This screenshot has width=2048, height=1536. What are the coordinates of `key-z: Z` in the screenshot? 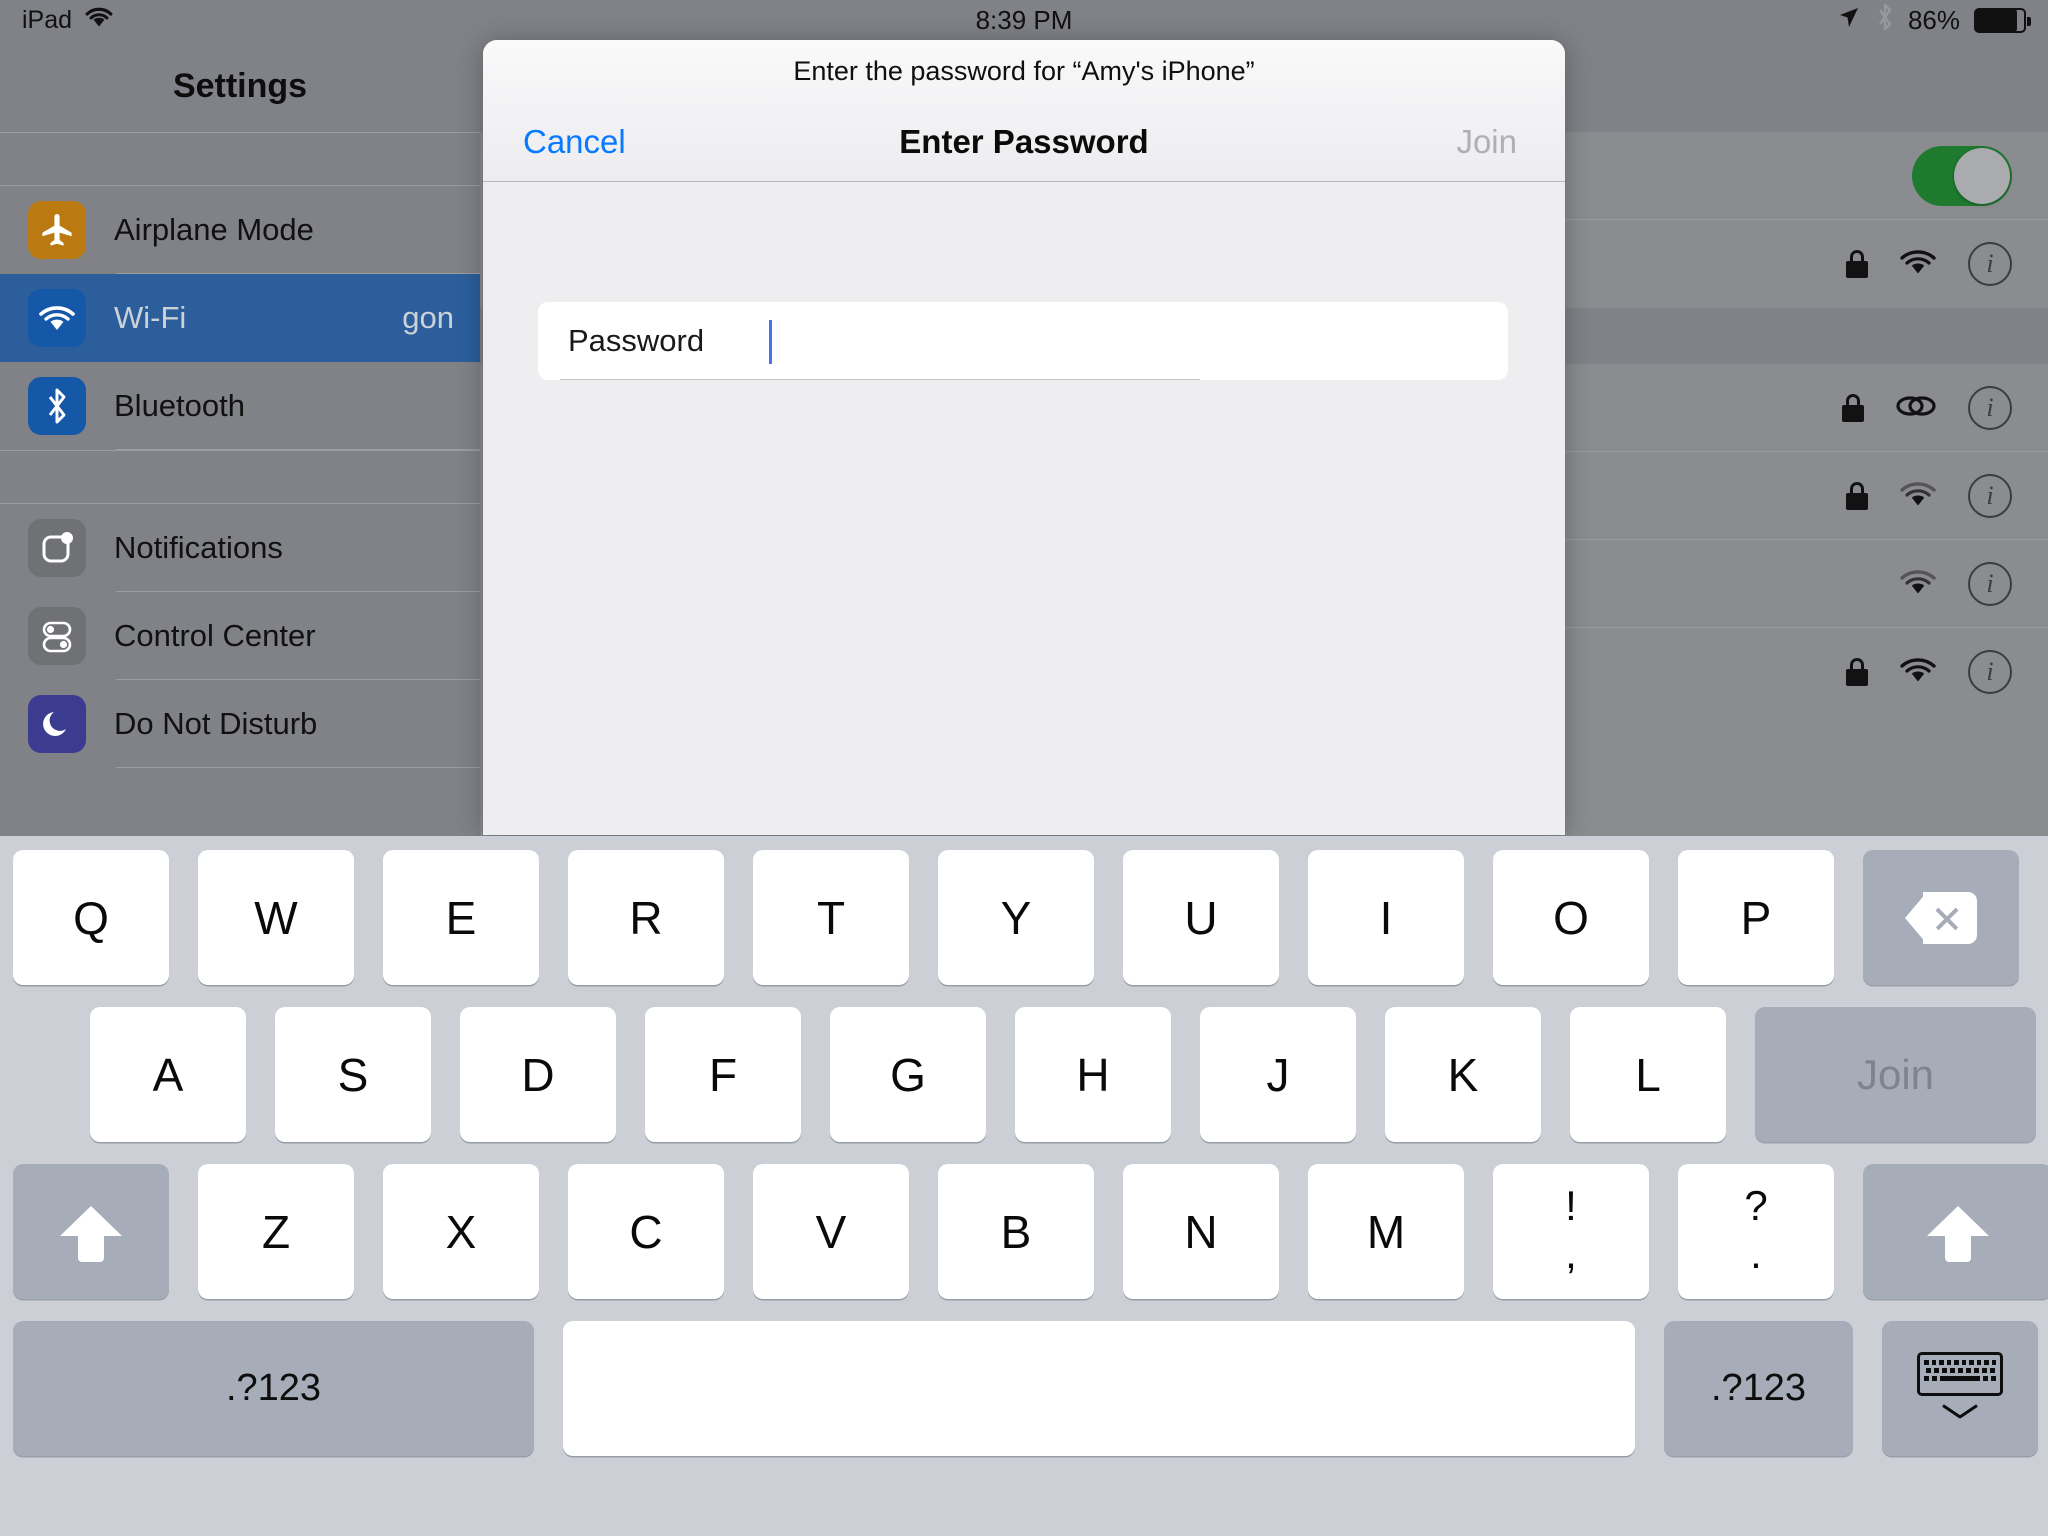 It's located at (276, 1231).